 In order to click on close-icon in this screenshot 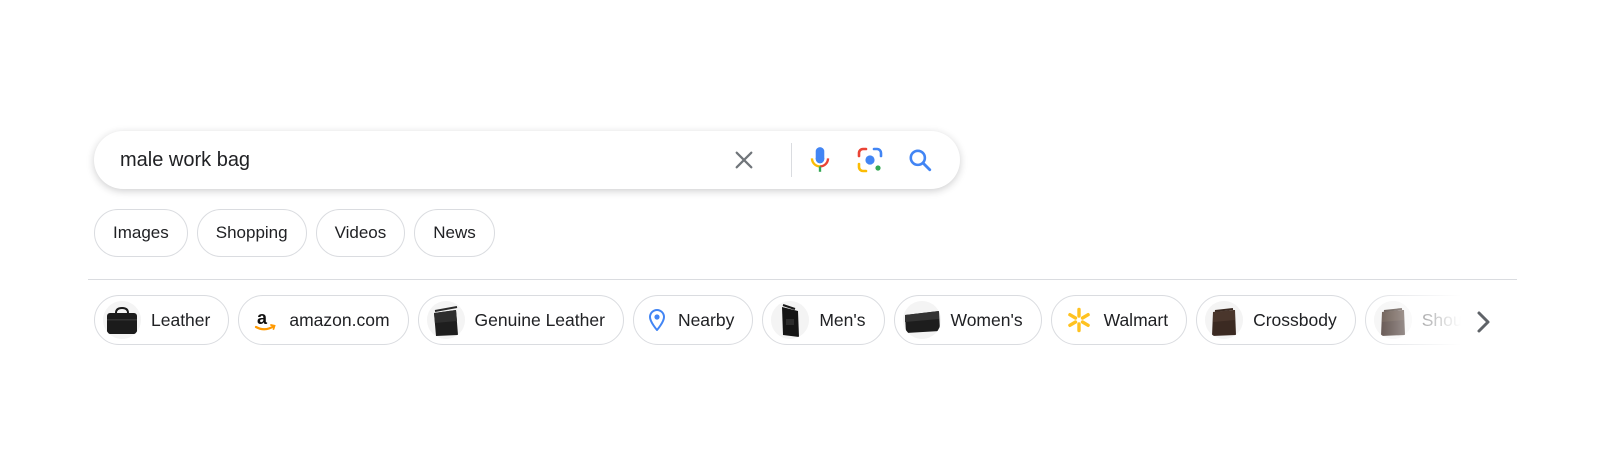, I will do `click(744, 160)`.